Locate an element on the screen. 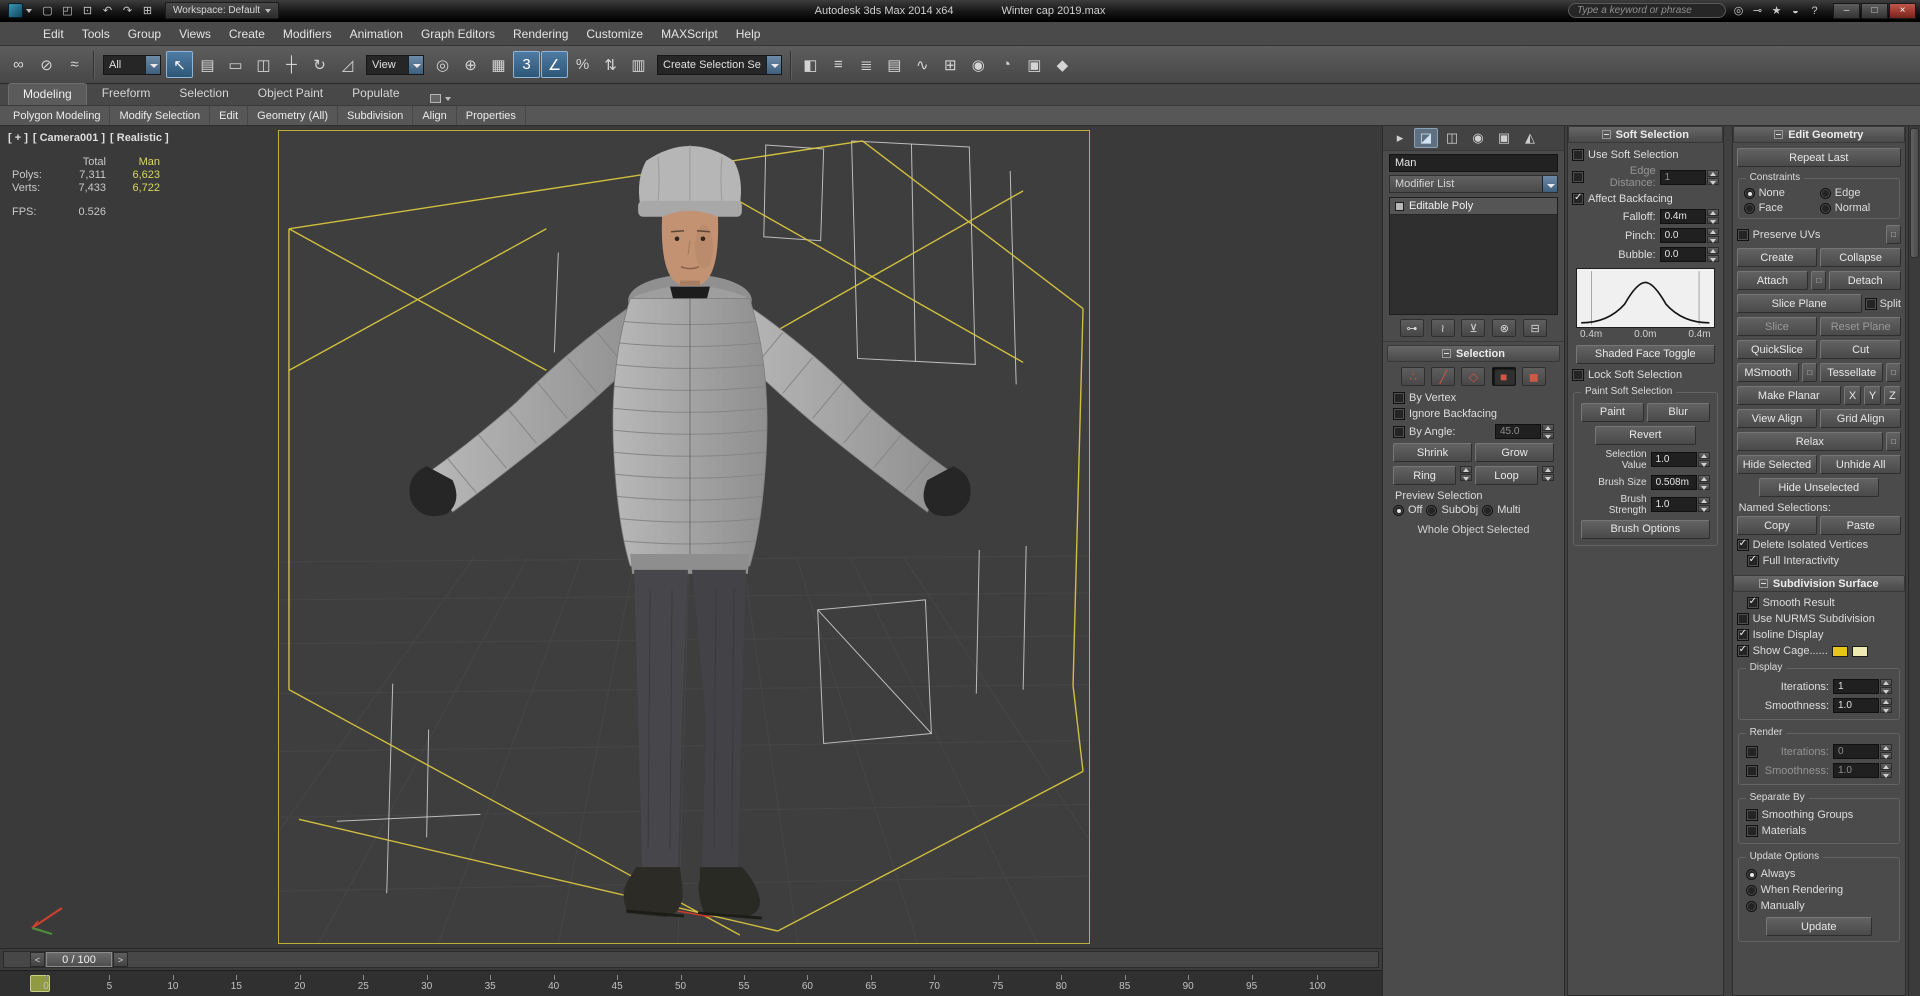 The width and height of the screenshot is (1920, 996). collapse-button: Collapse is located at coordinates (1861, 257).